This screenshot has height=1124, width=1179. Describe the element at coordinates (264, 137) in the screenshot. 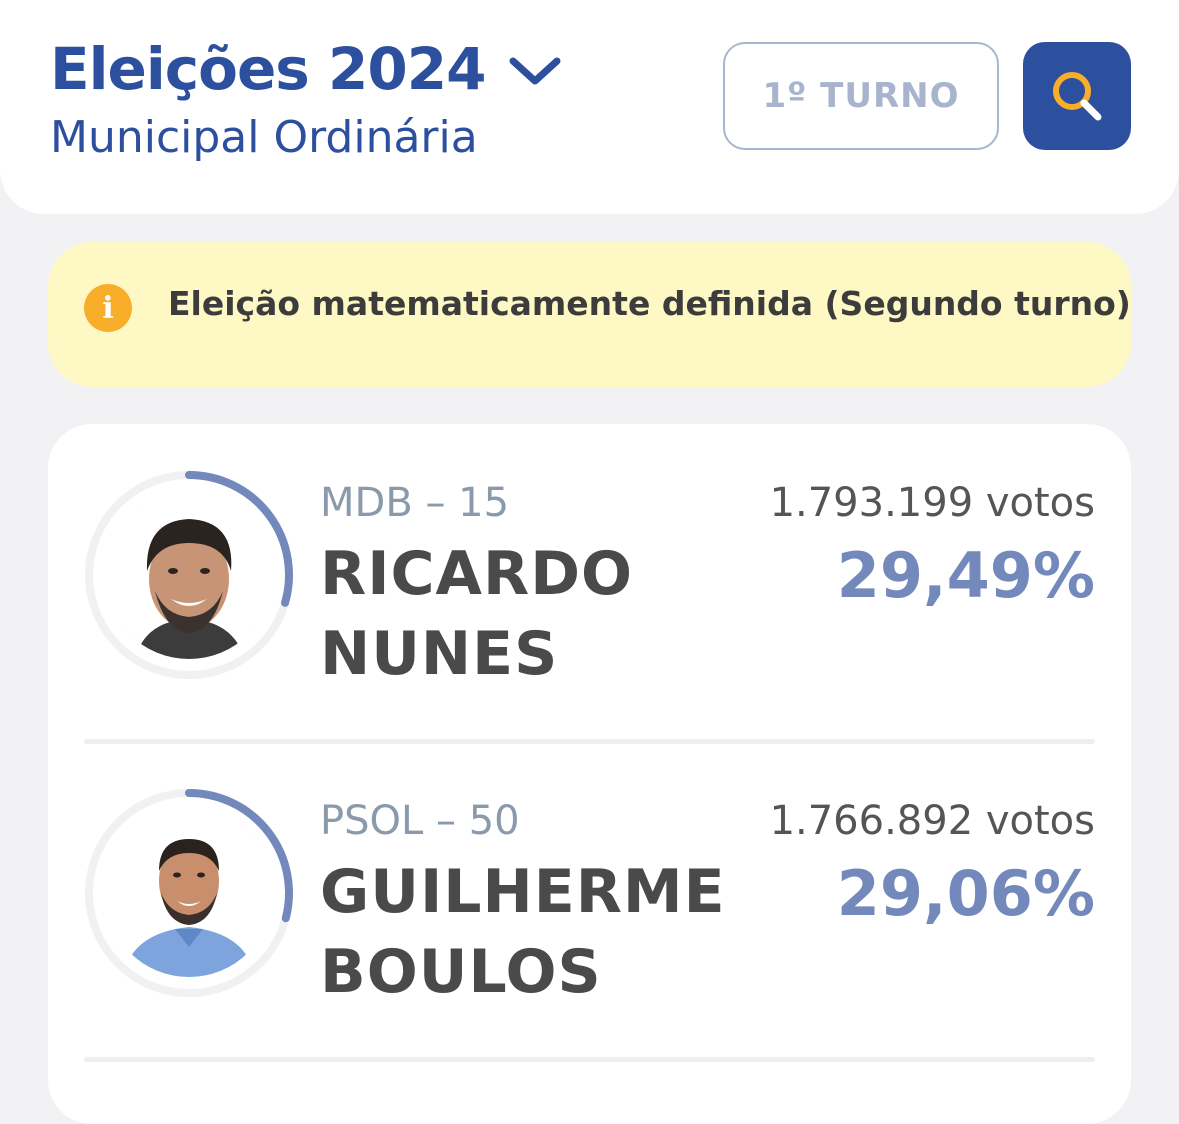

I see `election-type: Municipal Ordinária` at that location.